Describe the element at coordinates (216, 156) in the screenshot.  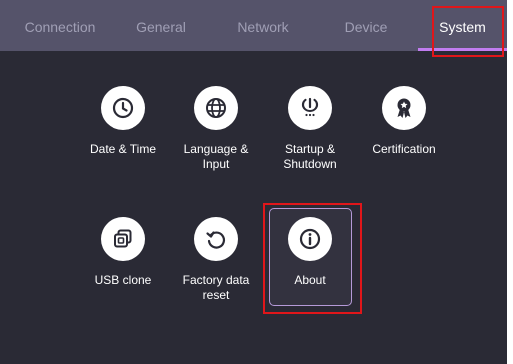
I see `language-input-label: Language & Input` at that location.